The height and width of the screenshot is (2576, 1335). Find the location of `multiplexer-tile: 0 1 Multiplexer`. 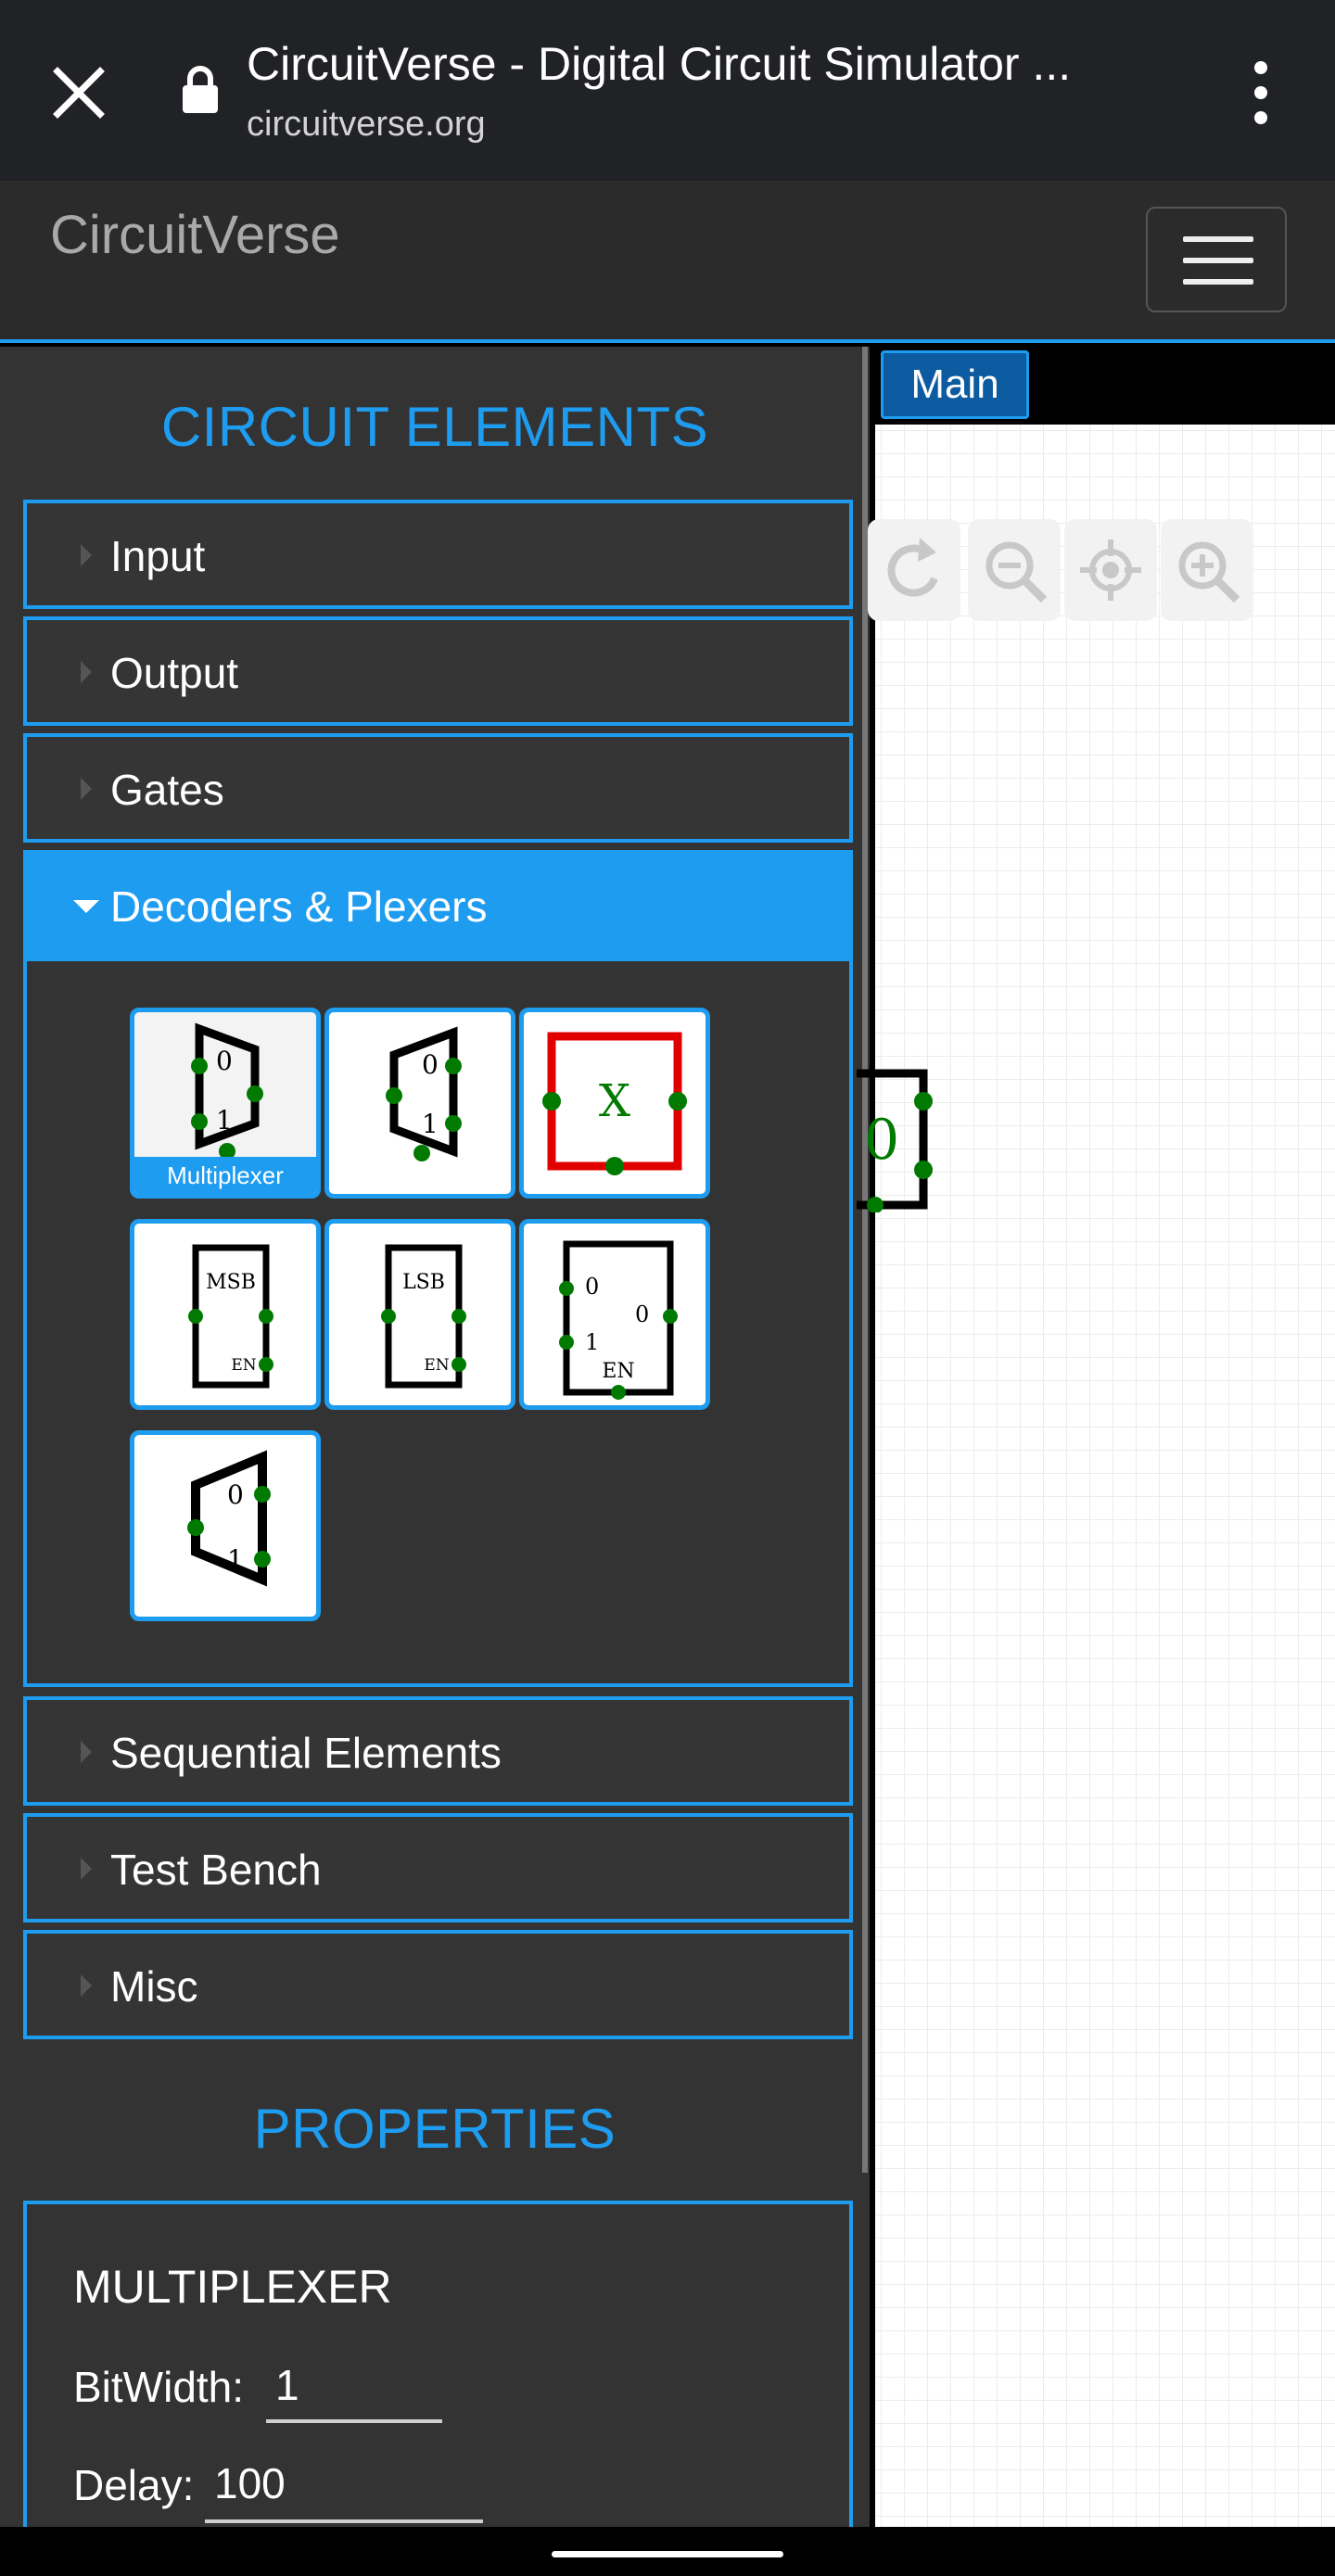

multiplexer-tile: 0 1 Multiplexer is located at coordinates (225, 1103).